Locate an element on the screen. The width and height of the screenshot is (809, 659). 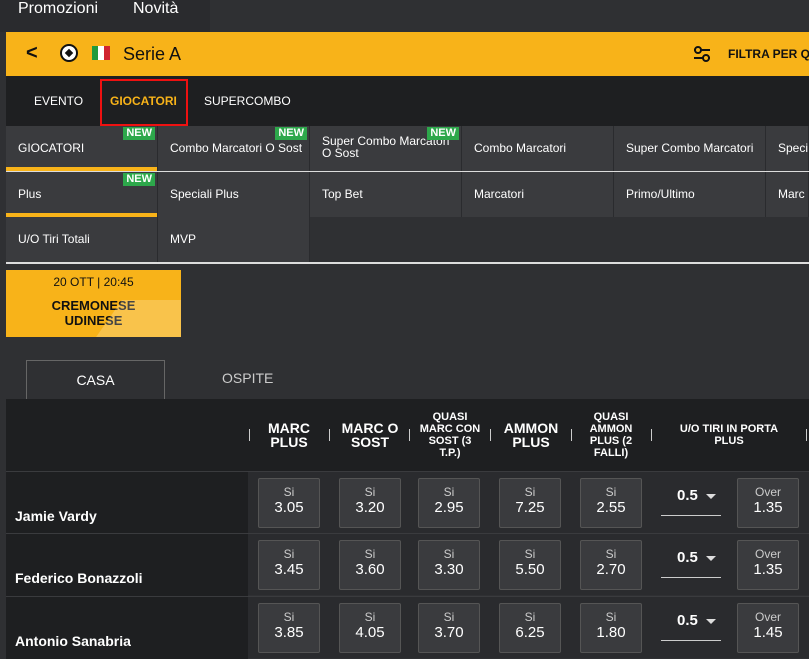
page-title: Serie A is located at coordinates (152, 54).